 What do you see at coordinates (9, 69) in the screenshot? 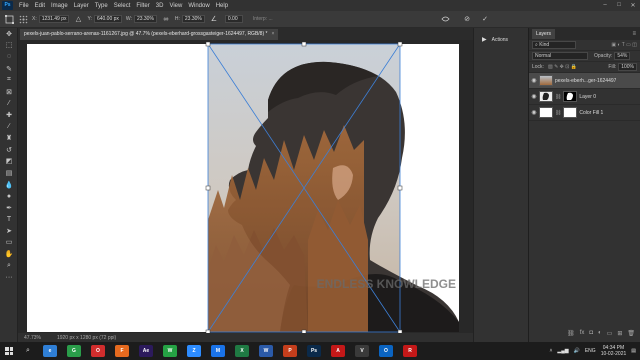
I see `quick-select-tool-icon: ✎` at bounding box center [9, 69].